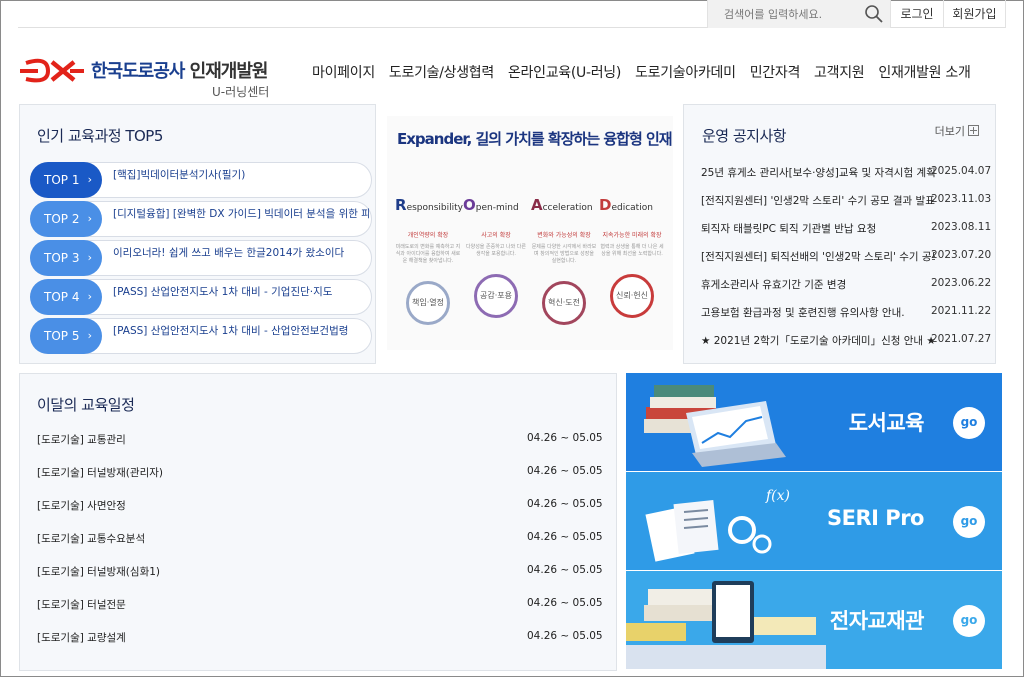 This screenshot has width=1024, height=677. Describe the element at coordinates (89, 218) in the screenshot. I see `chevron-right-icon: ›` at that location.